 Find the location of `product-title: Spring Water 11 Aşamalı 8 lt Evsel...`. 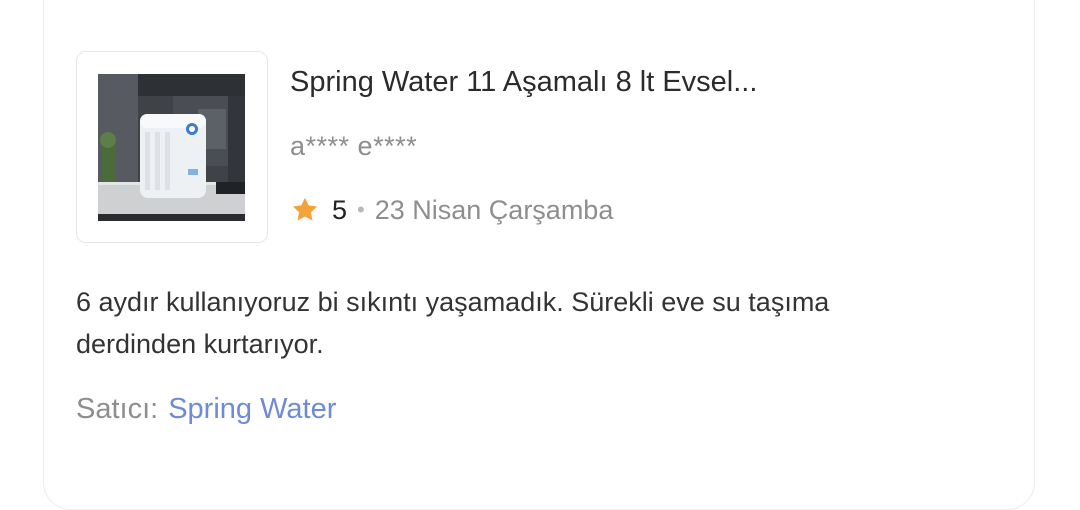

product-title: Spring Water 11 Aşamalı 8 lt Evsel... is located at coordinates (640, 82).